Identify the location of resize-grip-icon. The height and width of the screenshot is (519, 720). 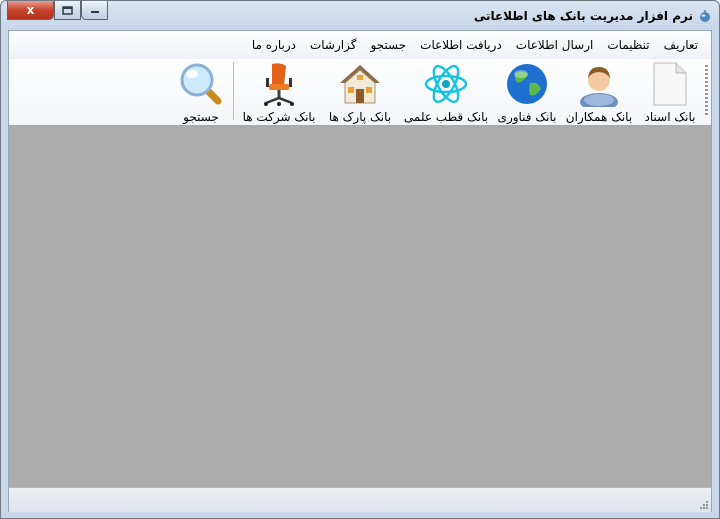
(703, 504).